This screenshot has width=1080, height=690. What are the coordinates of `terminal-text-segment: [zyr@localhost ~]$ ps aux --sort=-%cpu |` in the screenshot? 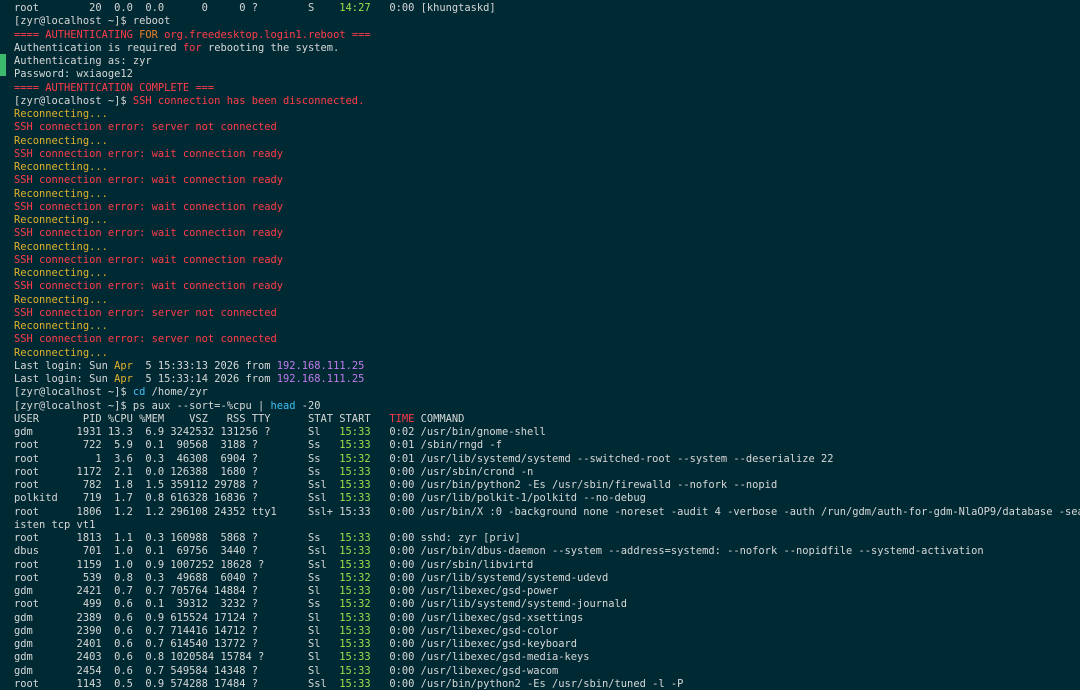 It's located at (142, 405).